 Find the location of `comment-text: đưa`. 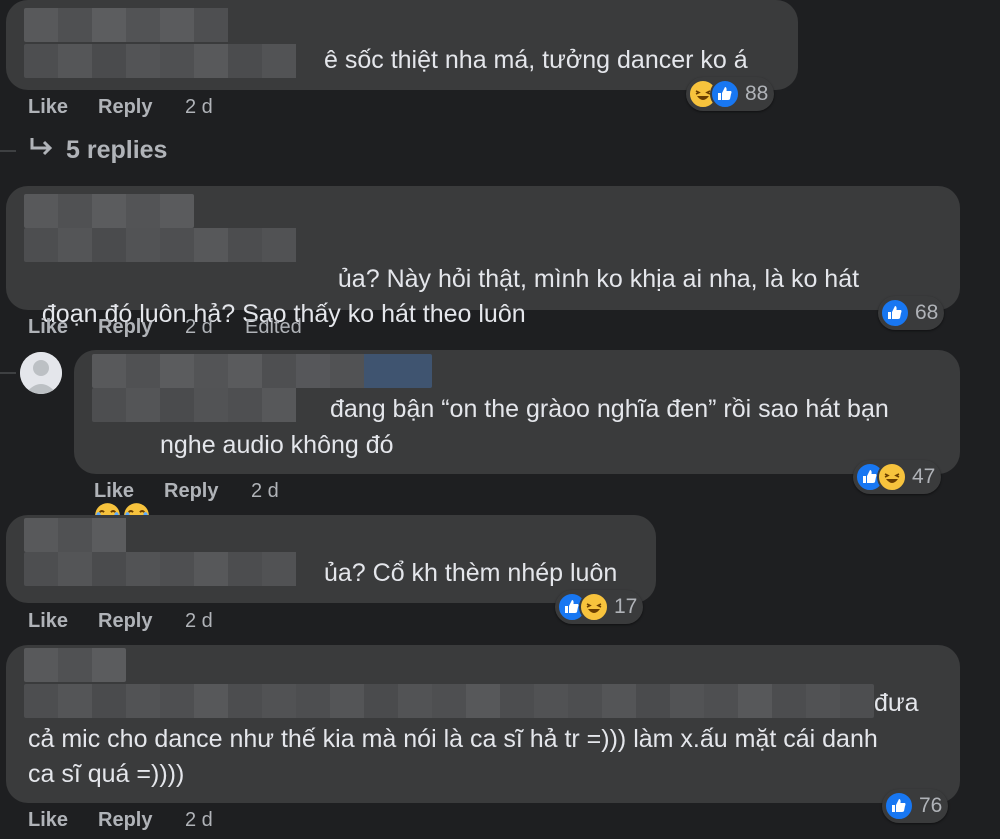

comment-text: đưa is located at coordinates (896, 703).